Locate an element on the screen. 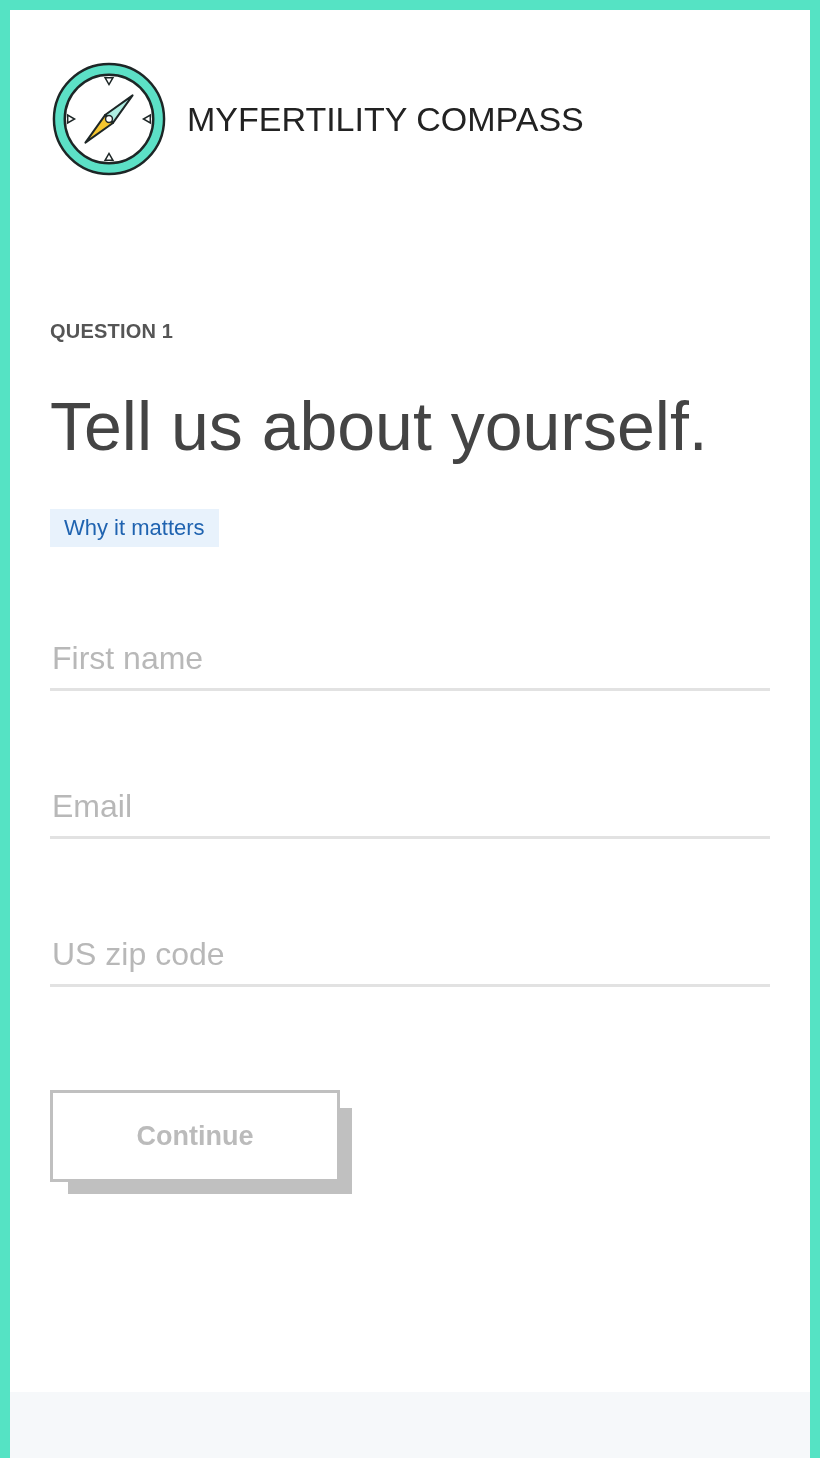 This screenshot has height=1458, width=820. input-field: First name is located at coordinates (410, 659).